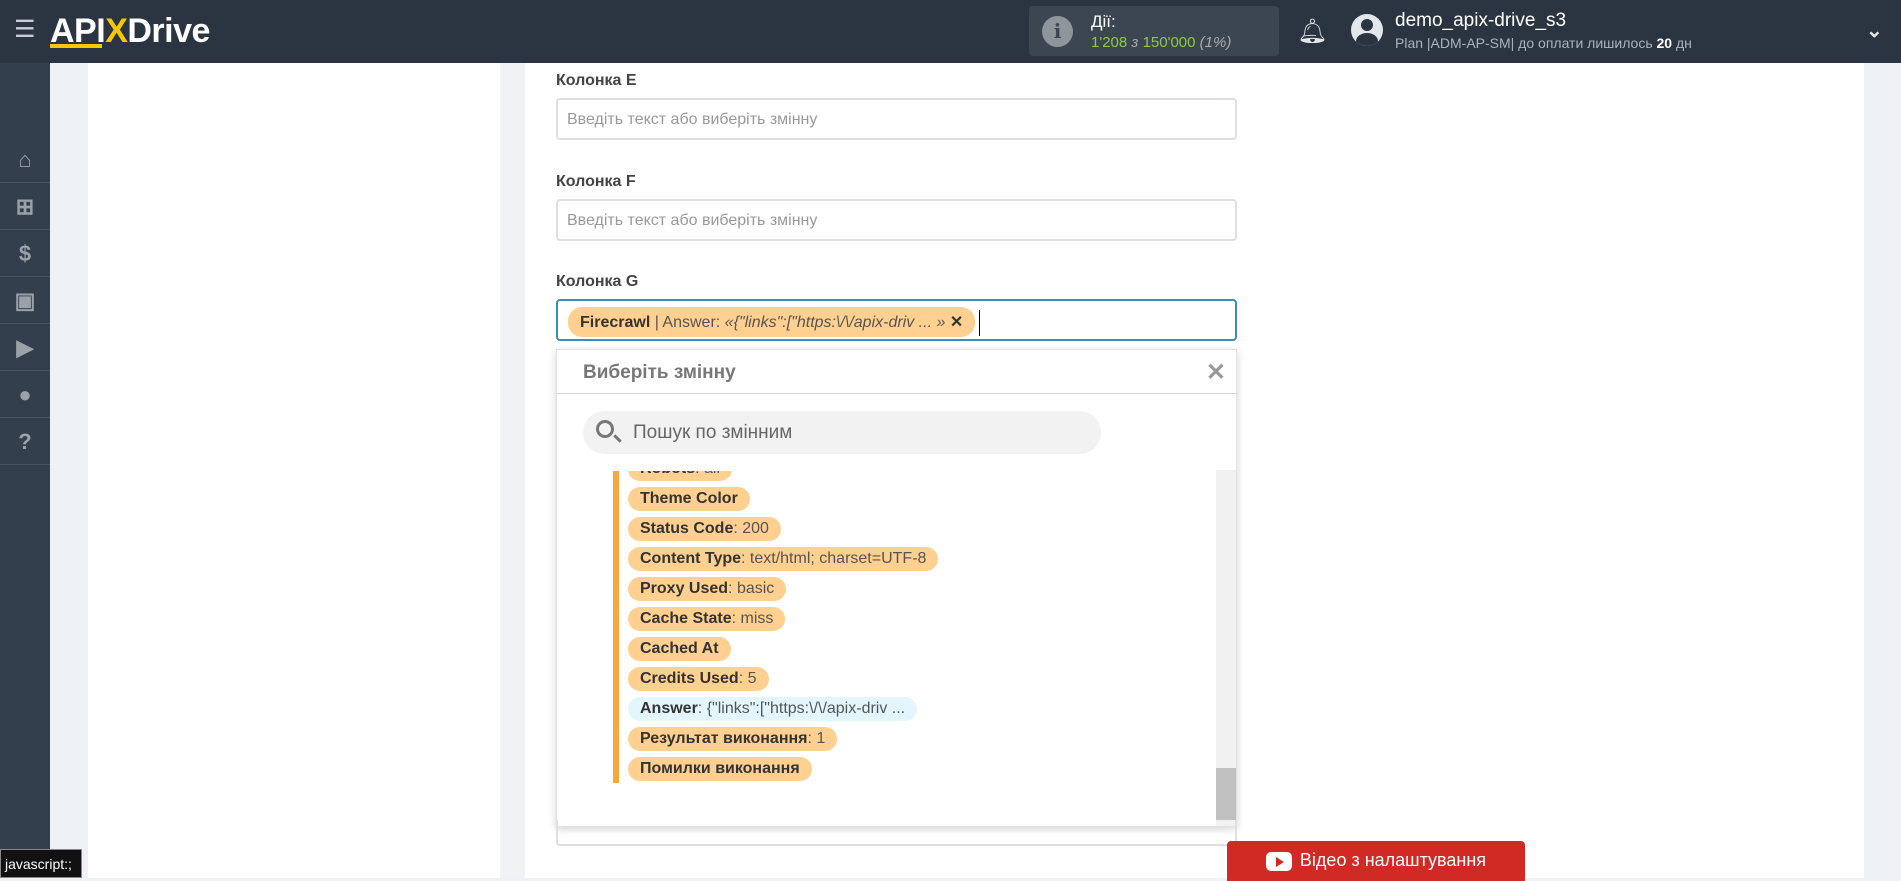 The image size is (1901, 881). Describe the element at coordinates (1226, 794) in the screenshot. I see `scrollbar-thumb` at that location.